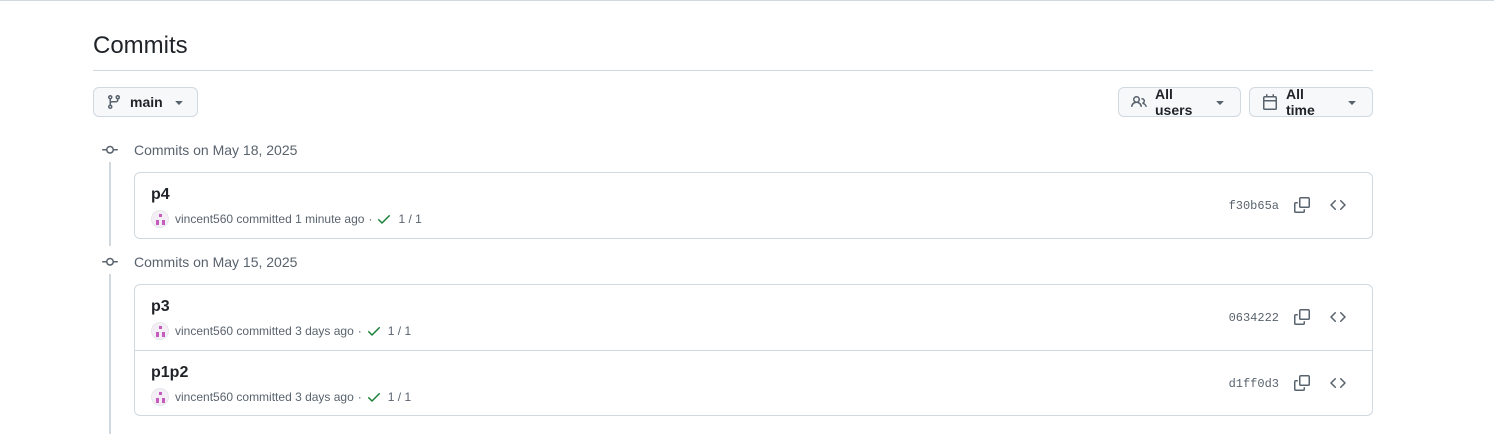  I want to click on commit-time: committed 1 minute ago, so click(300, 219).